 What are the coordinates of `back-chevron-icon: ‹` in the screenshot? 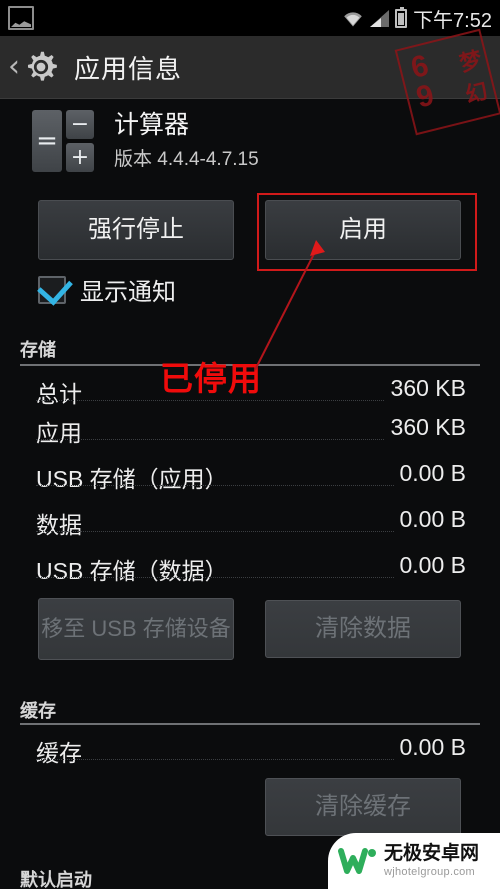 It's located at (14, 67).